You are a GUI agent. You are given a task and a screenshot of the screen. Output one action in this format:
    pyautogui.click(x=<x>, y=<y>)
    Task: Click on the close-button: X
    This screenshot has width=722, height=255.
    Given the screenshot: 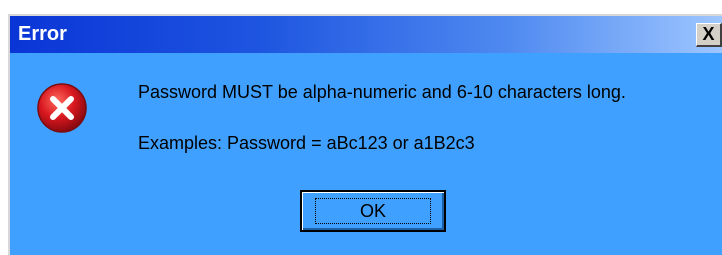 What is the action you would take?
    pyautogui.click(x=709, y=35)
    